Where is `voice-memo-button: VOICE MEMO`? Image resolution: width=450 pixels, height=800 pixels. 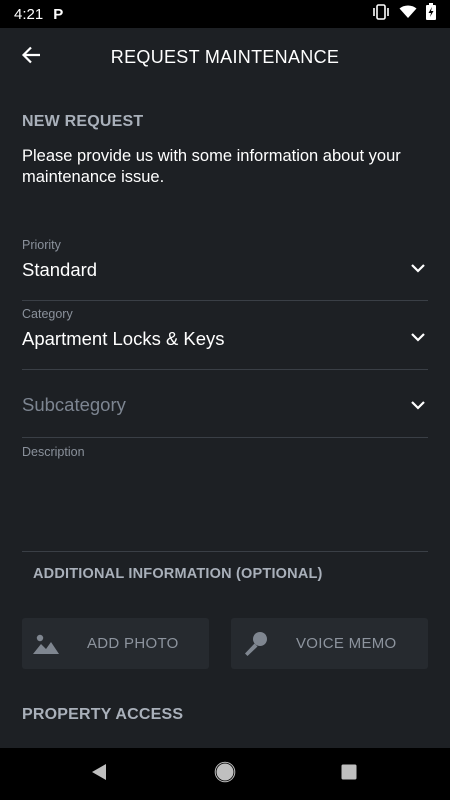 voice-memo-button: VOICE MEMO is located at coordinates (329, 643).